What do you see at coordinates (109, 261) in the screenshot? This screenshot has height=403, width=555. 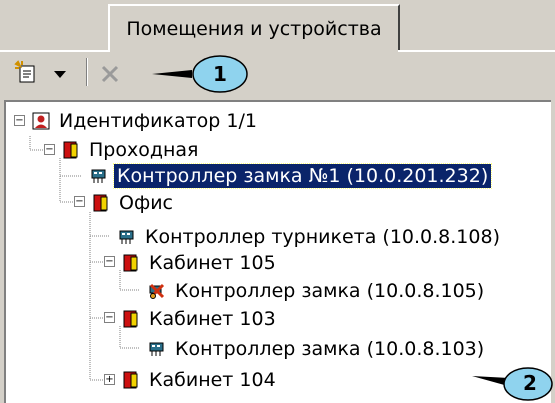 I see `expander-cabinet-105: −` at bounding box center [109, 261].